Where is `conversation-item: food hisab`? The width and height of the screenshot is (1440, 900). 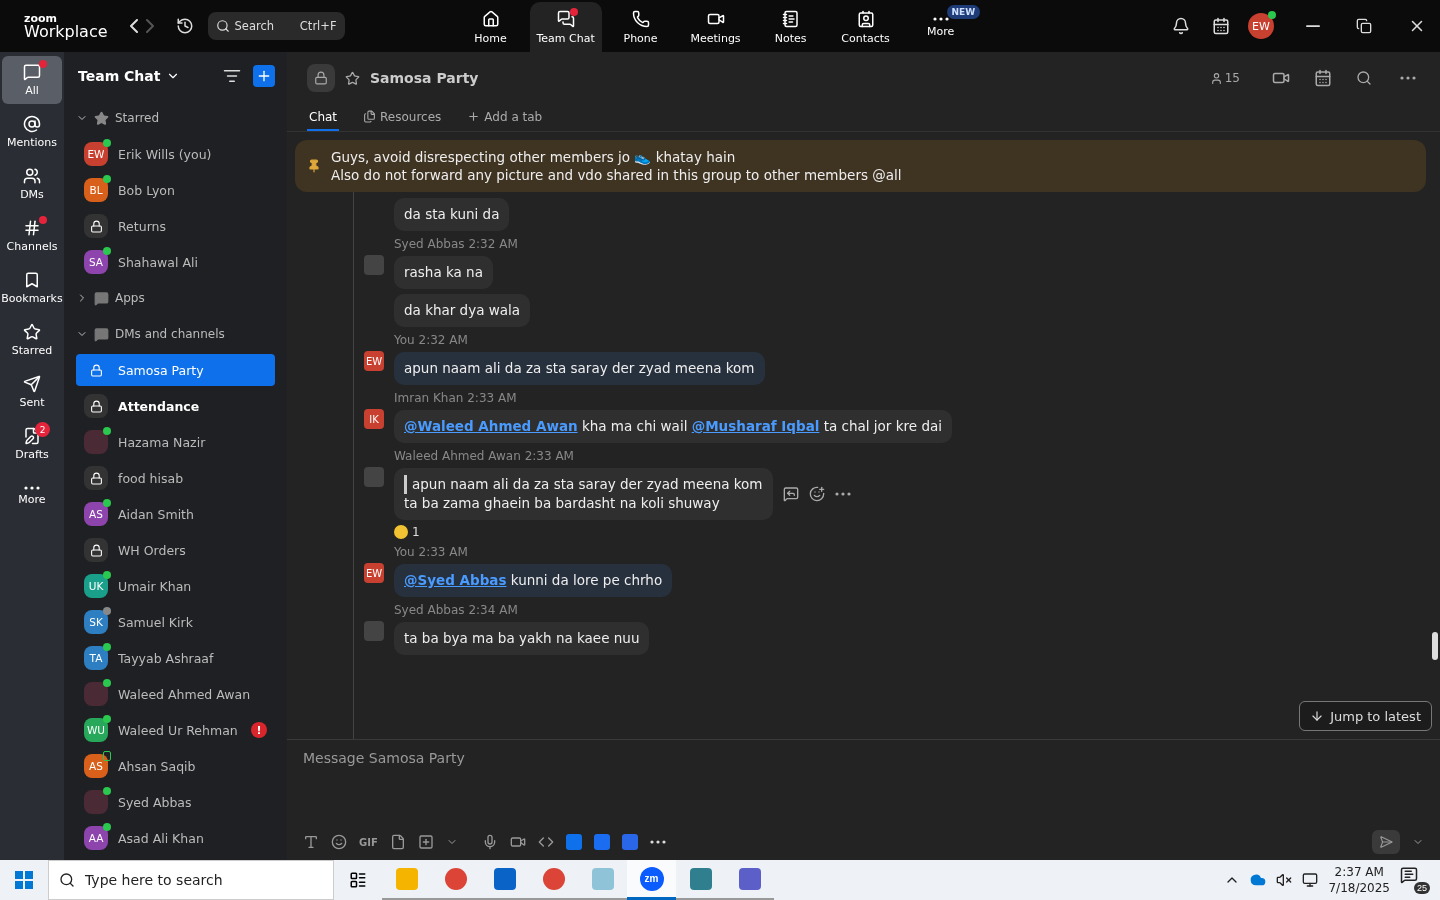
conversation-item: food hisab is located at coordinates (175, 478).